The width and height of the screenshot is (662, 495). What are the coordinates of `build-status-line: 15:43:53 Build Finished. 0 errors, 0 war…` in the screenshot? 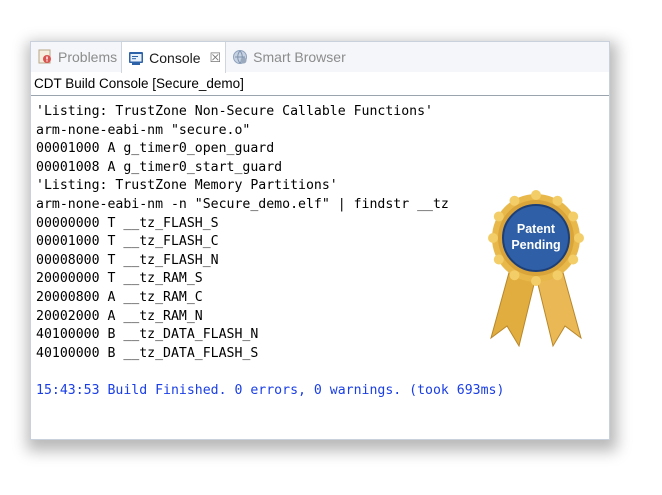 It's located at (270, 390).